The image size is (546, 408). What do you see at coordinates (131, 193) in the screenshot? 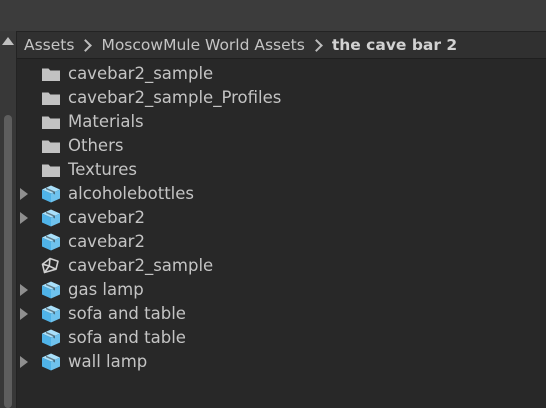
I see `asset-label: alcoholebottles` at bounding box center [131, 193].